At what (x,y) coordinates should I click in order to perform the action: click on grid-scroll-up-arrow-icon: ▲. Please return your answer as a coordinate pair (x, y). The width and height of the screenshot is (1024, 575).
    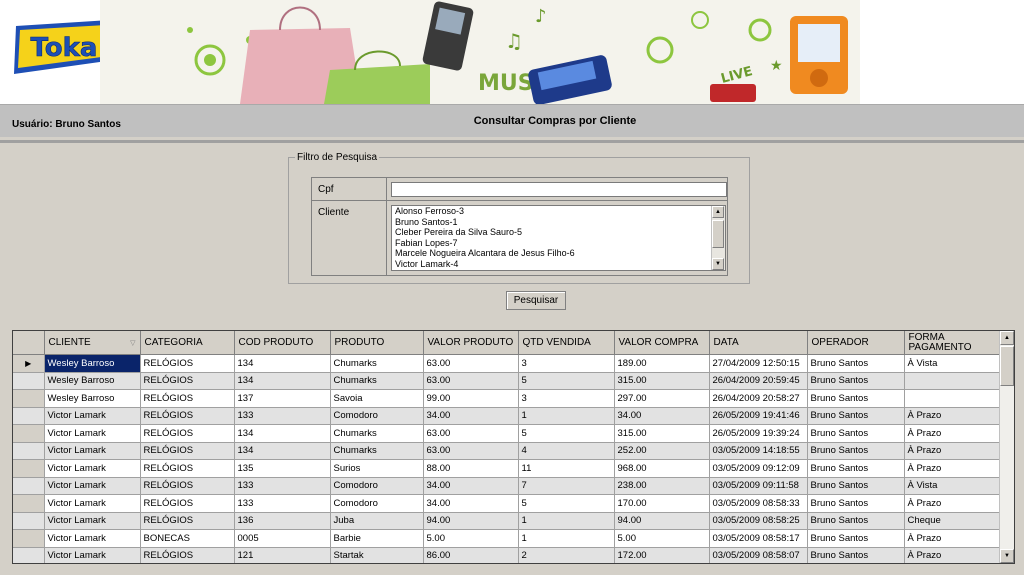
    Looking at the image, I should click on (1007, 338).